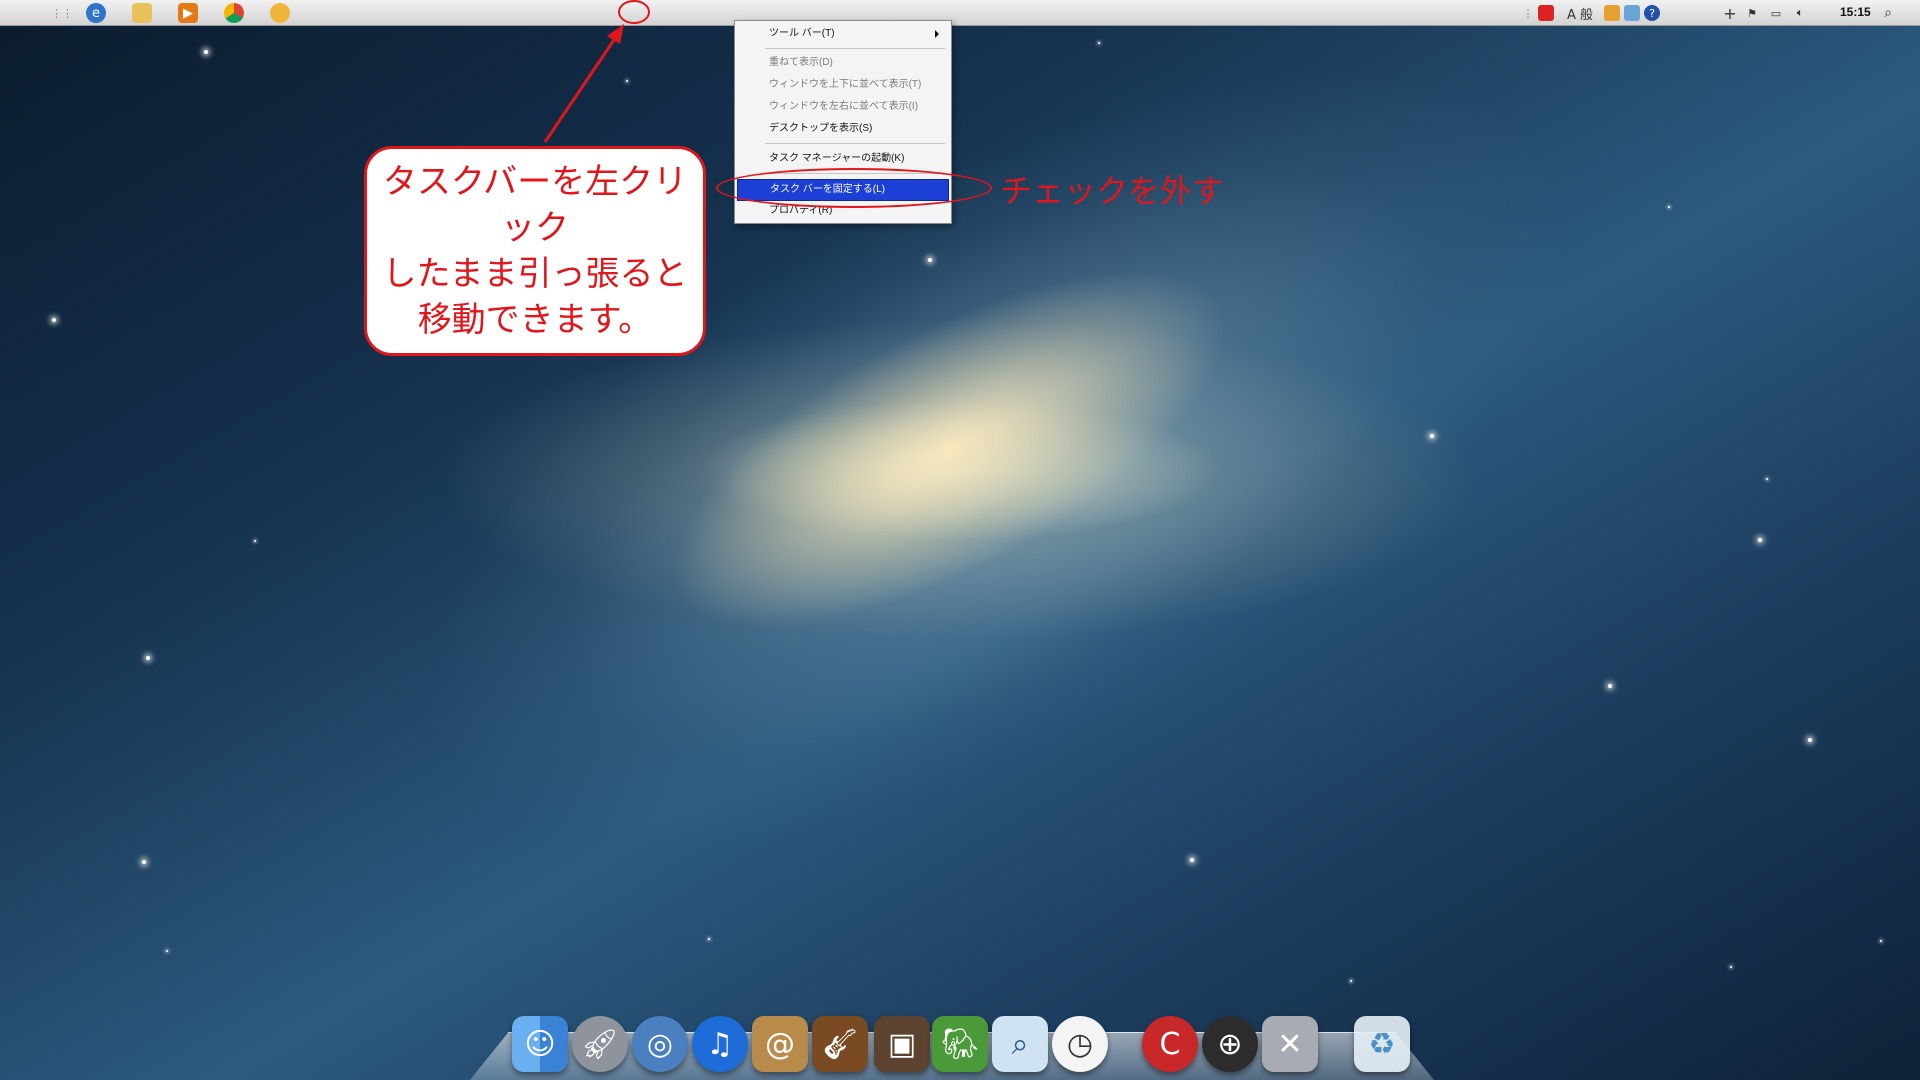  Describe the element at coordinates (634, 12) in the screenshot. I see `drag-target-circle` at that location.